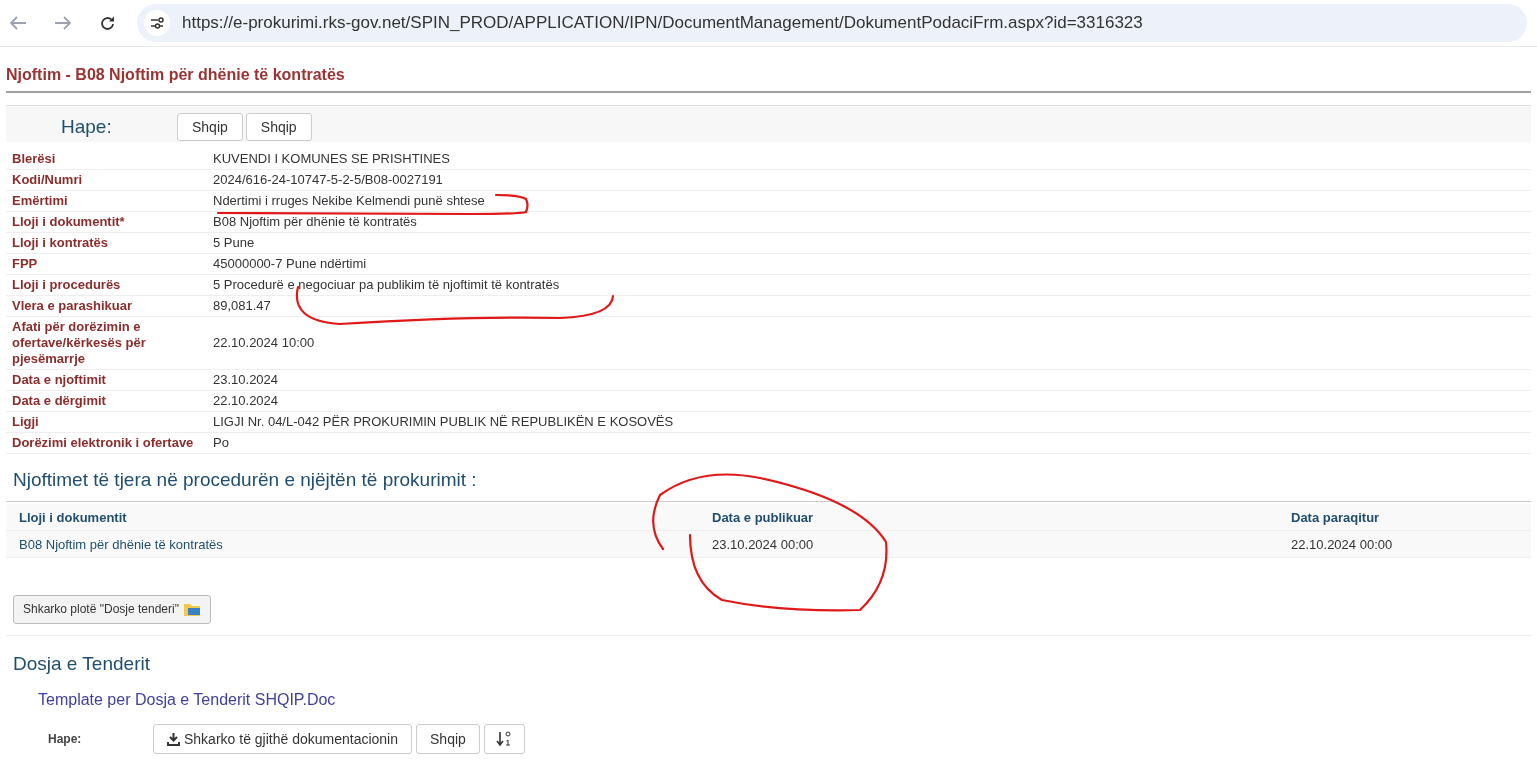 The height and width of the screenshot is (768, 1537). I want to click on zip-folder-icon, so click(191, 609).